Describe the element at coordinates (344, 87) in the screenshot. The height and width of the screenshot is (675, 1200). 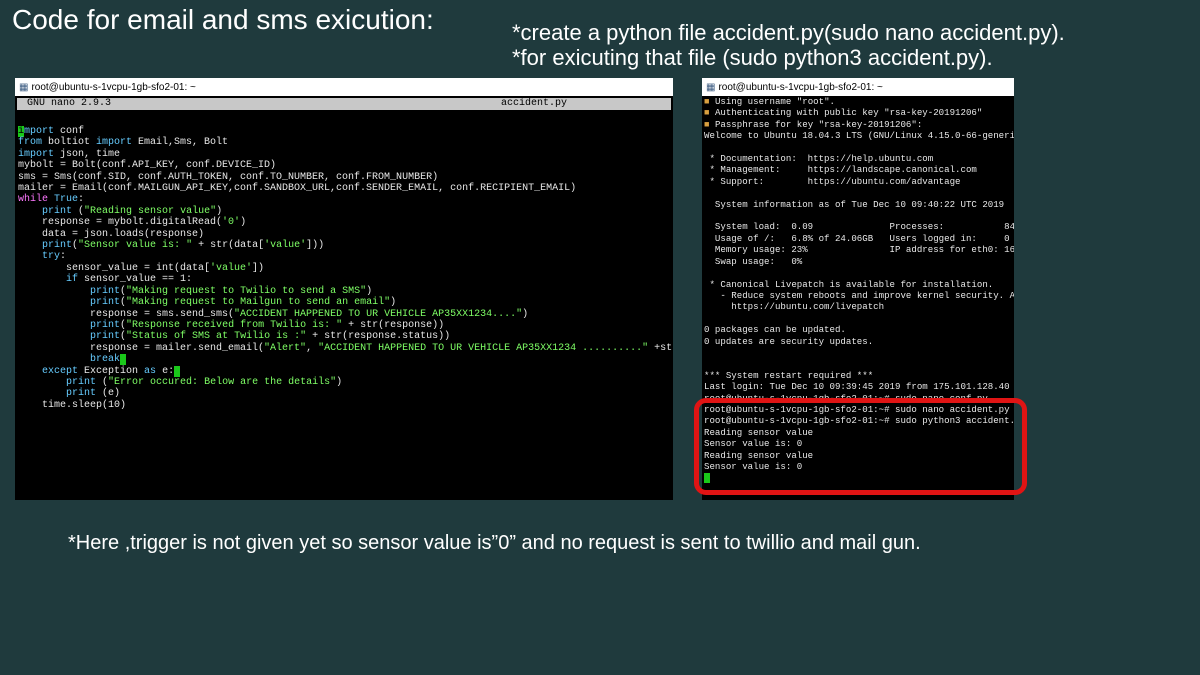
I see `nano-window-titlebar: ▦ root@ubuntu-s-1vcpu-1gb-sfo2-01: ~` at that location.